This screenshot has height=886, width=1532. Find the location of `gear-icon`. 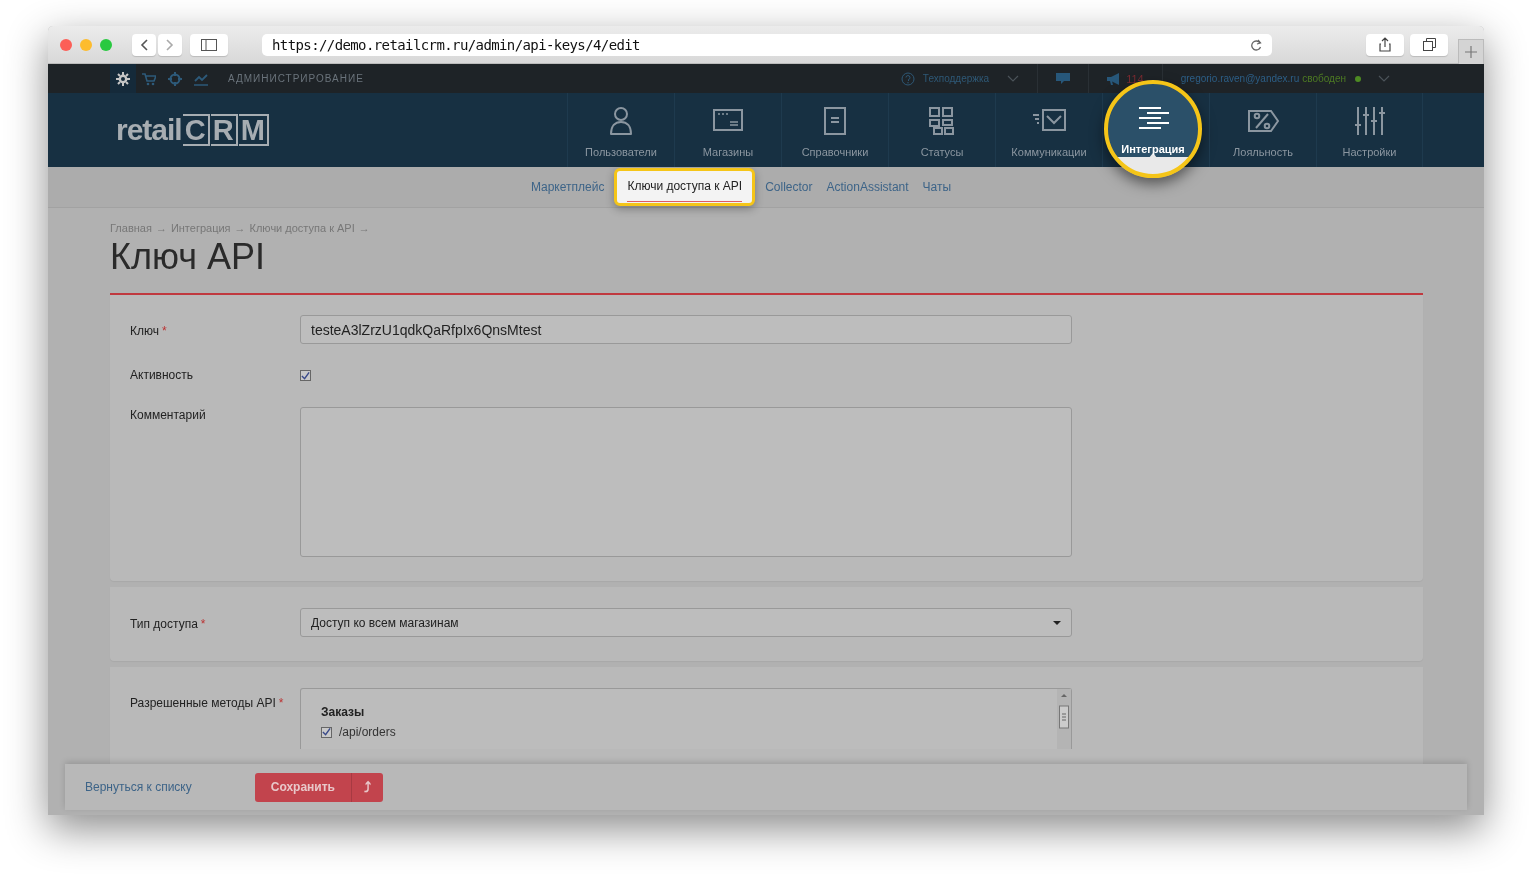

gear-icon is located at coordinates (123, 78).